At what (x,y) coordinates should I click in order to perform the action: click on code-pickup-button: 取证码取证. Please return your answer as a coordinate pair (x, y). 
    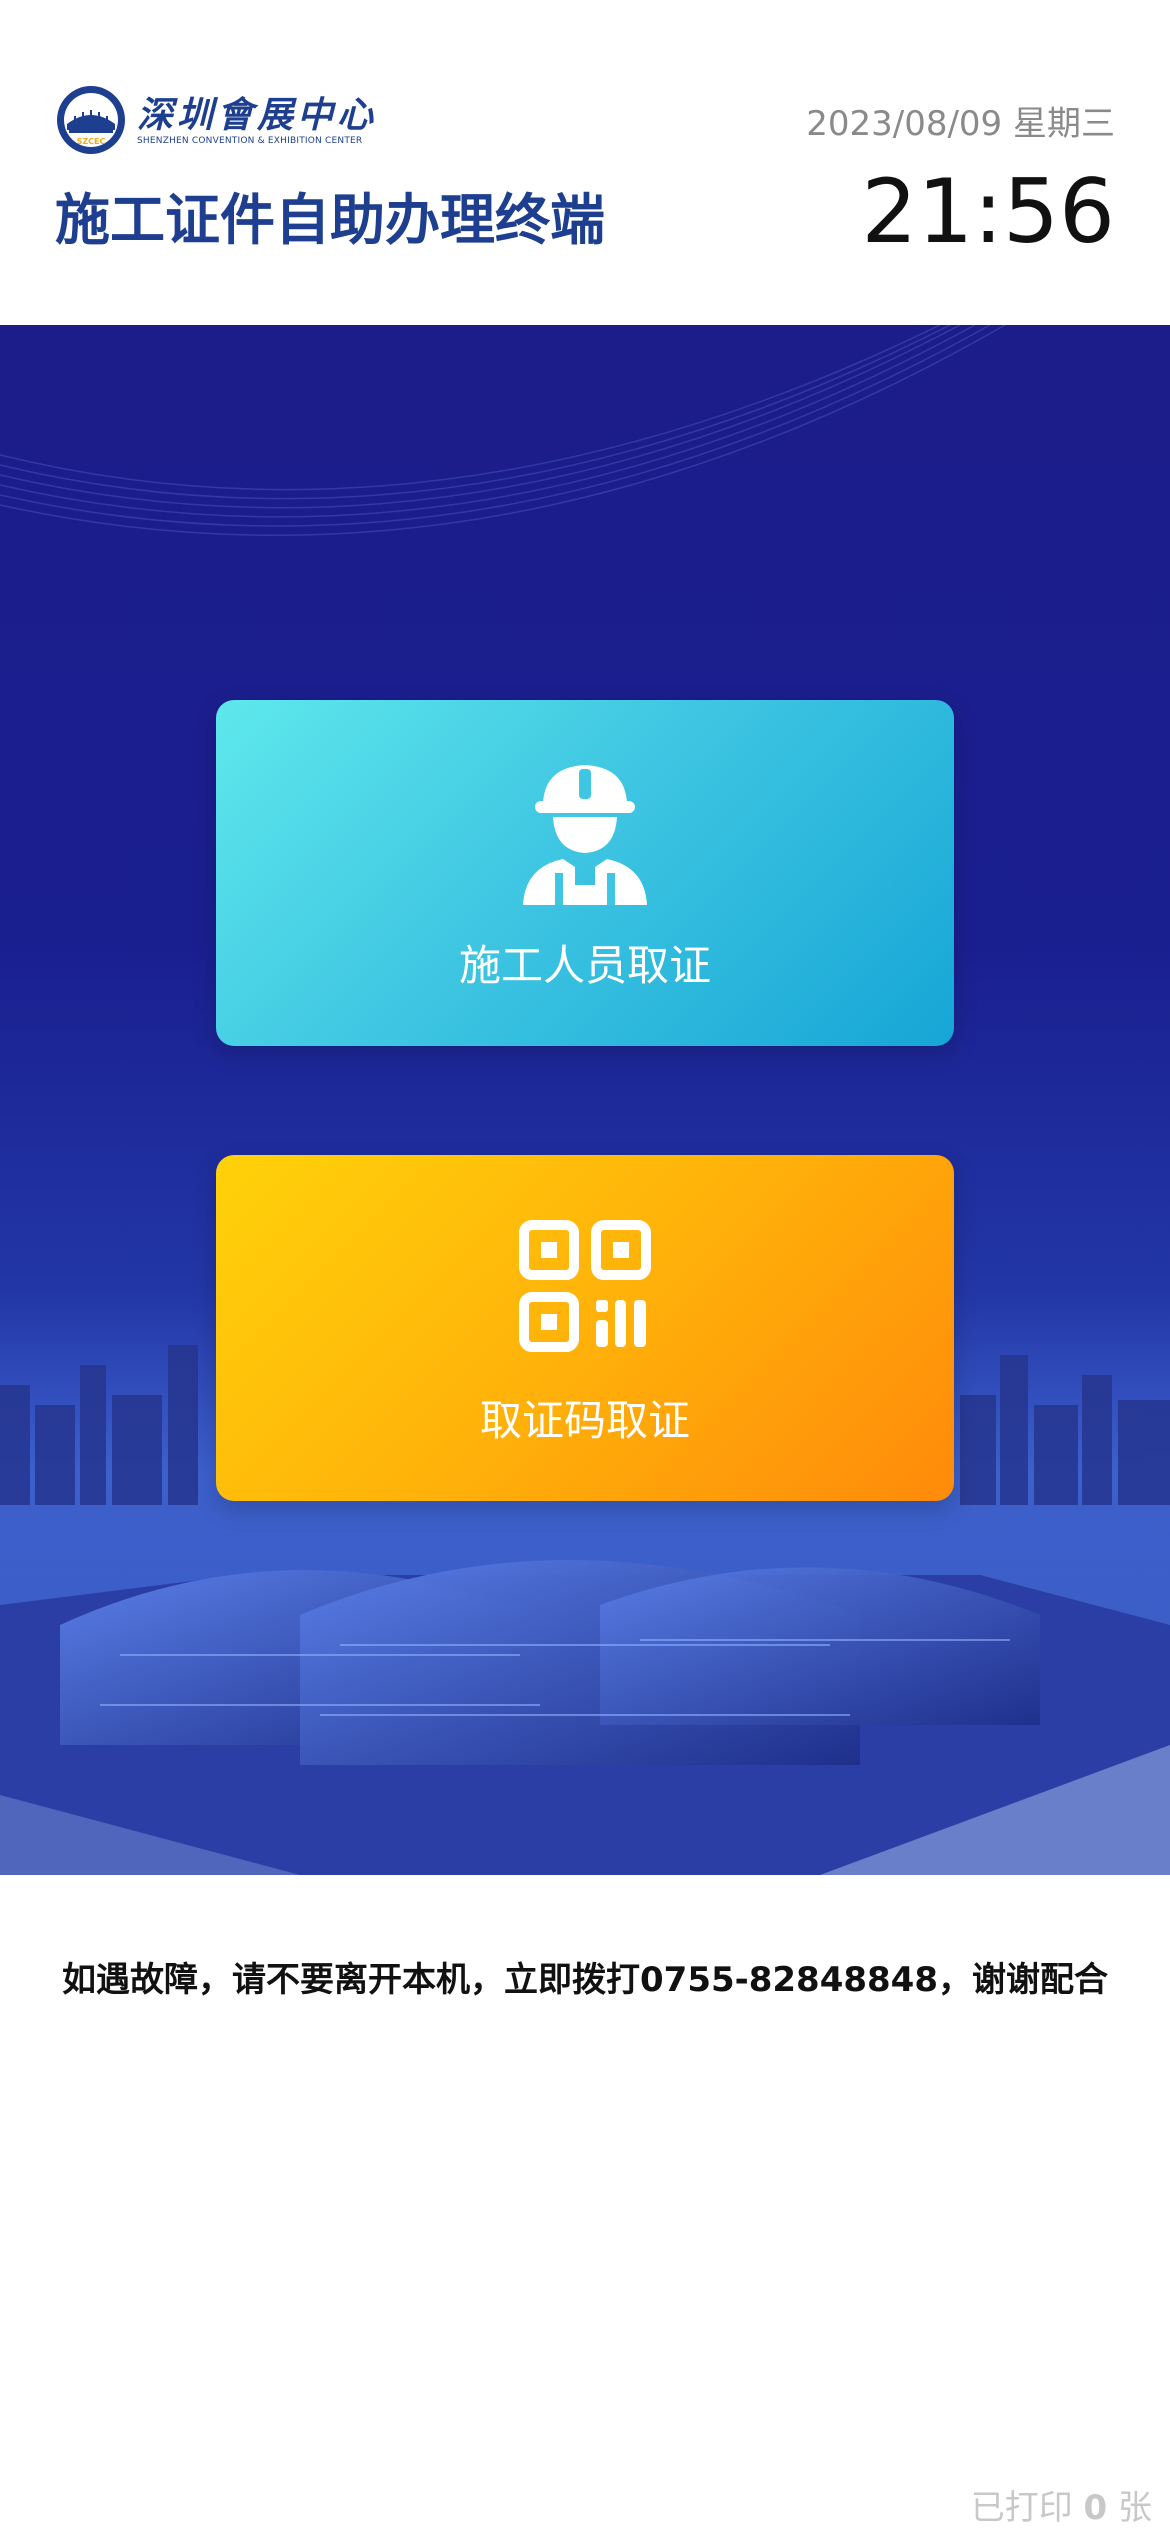
    Looking at the image, I should click on (585, 1328).